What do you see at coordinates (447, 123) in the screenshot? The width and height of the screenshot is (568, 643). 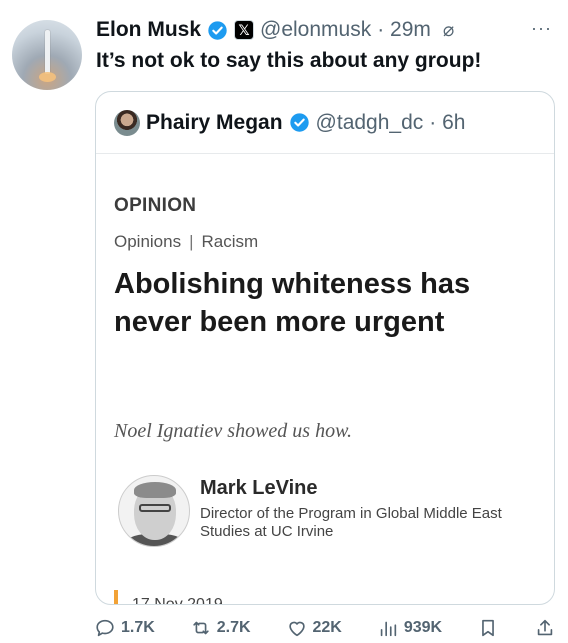 I see `quoted-tweet-time: · 6h` at bounding box center [447, 123].